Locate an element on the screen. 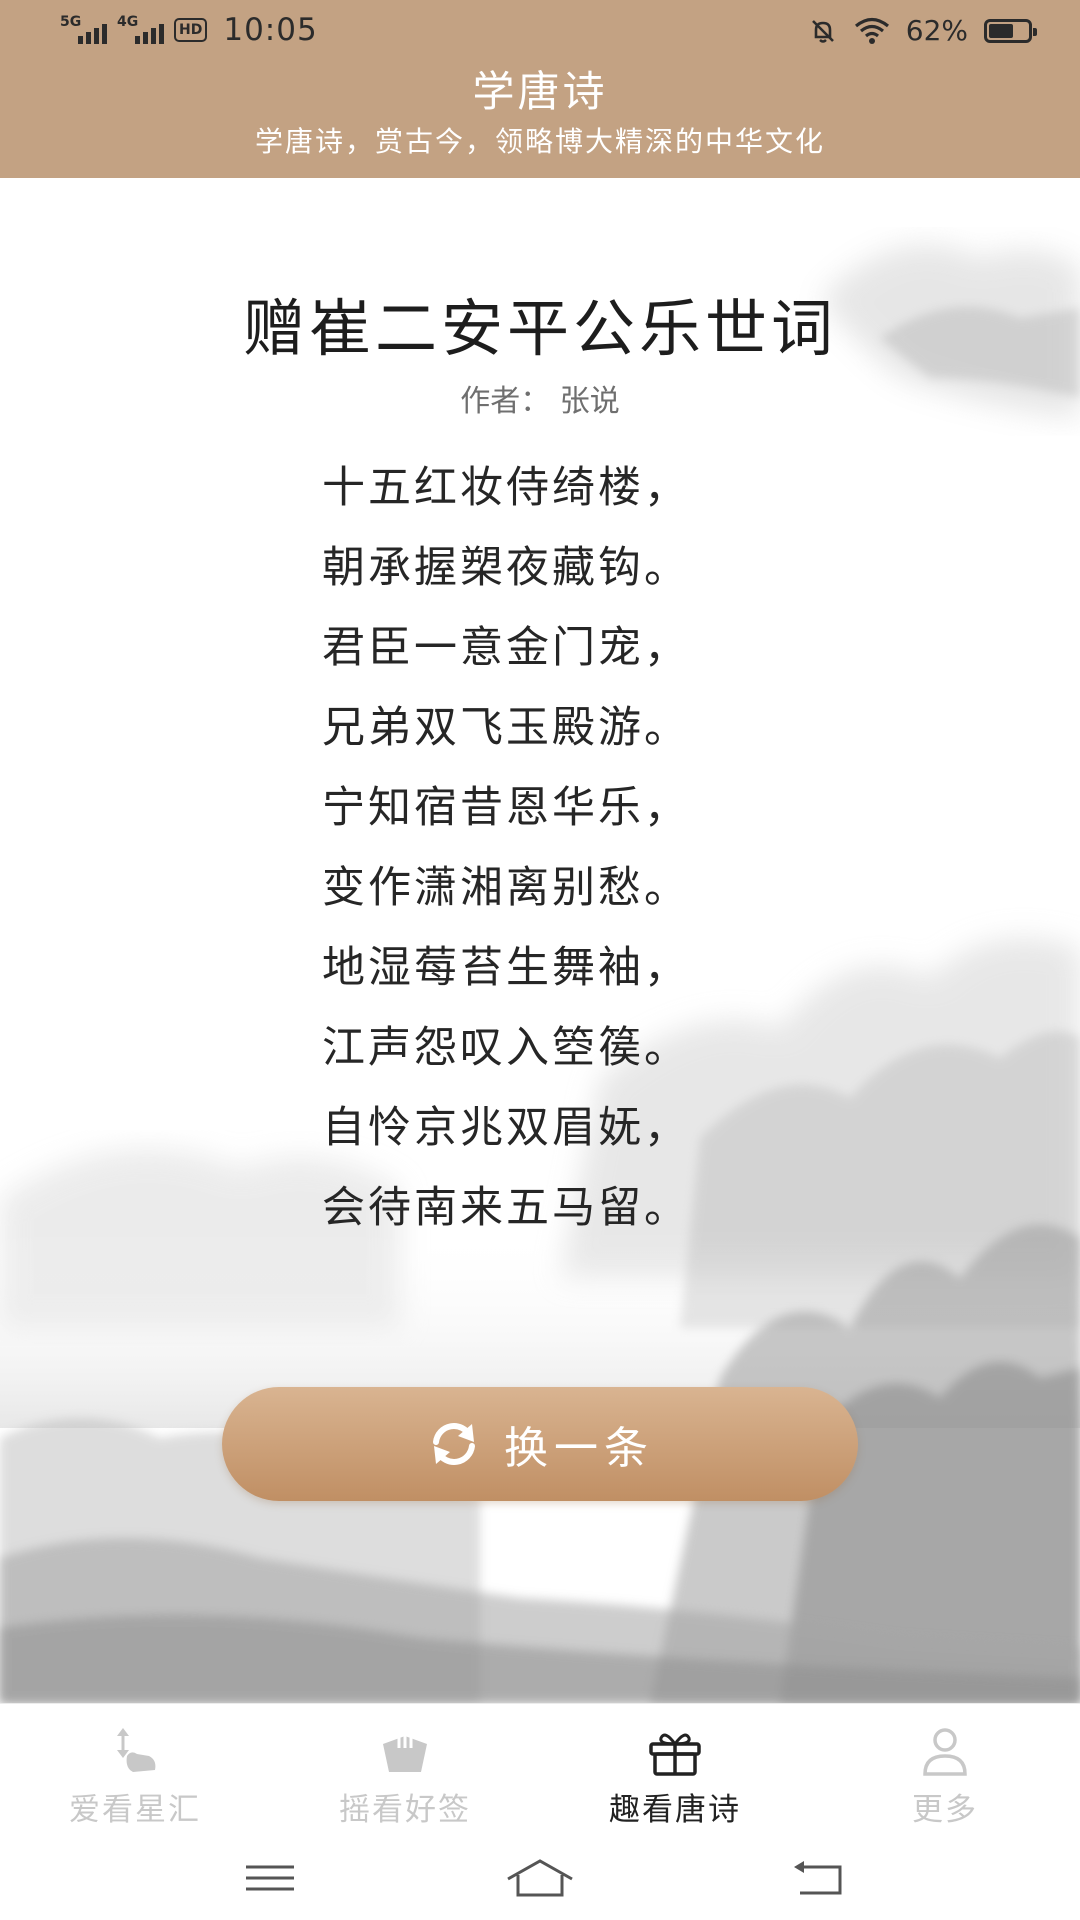 This screenshot has height=1920, width=1080. poem-line-6: 变作潇湘离别愁。 is located at coordinates (506, 888).